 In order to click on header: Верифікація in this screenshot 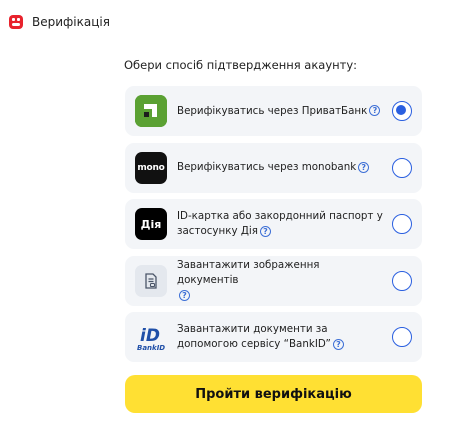, I will do `click(59, 22)`.